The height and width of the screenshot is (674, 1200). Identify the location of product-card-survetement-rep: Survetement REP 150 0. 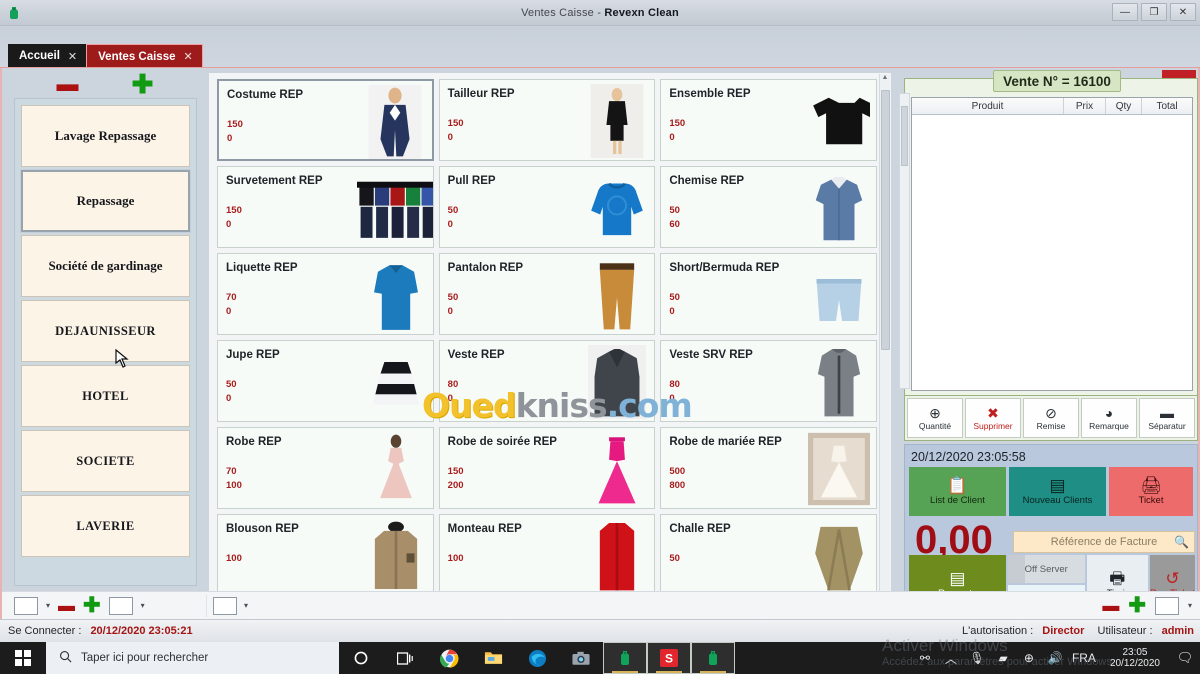
(325, 207).